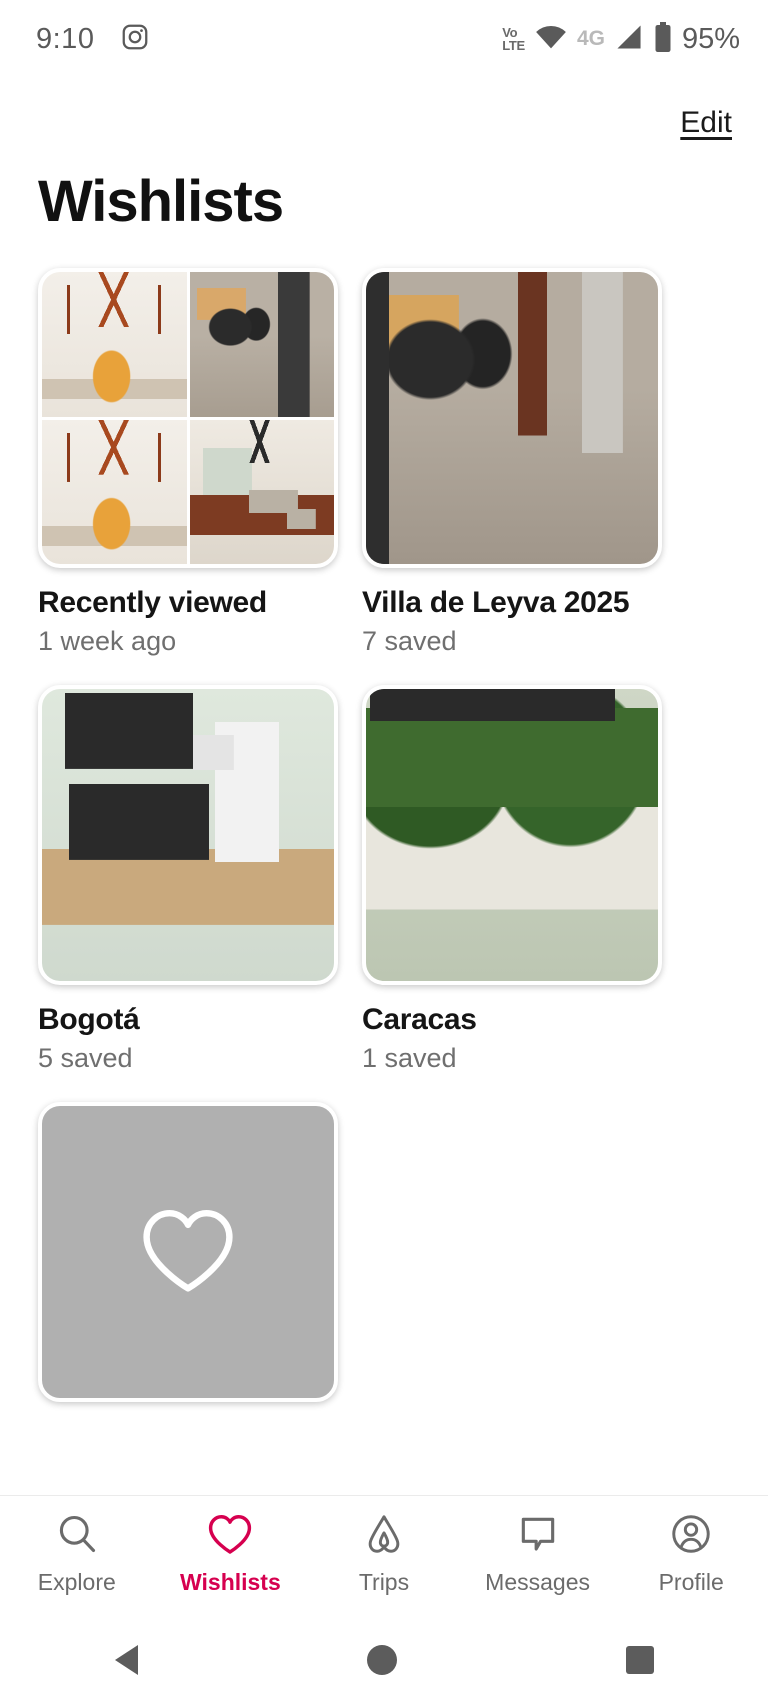 This screenshot has height=1707, width=768. What do you see at coordinates (384, 39) in the screenshot?
I see `status-bar: 9:10 Vo LTE 4G 95%` at bounding box center [384, 39].